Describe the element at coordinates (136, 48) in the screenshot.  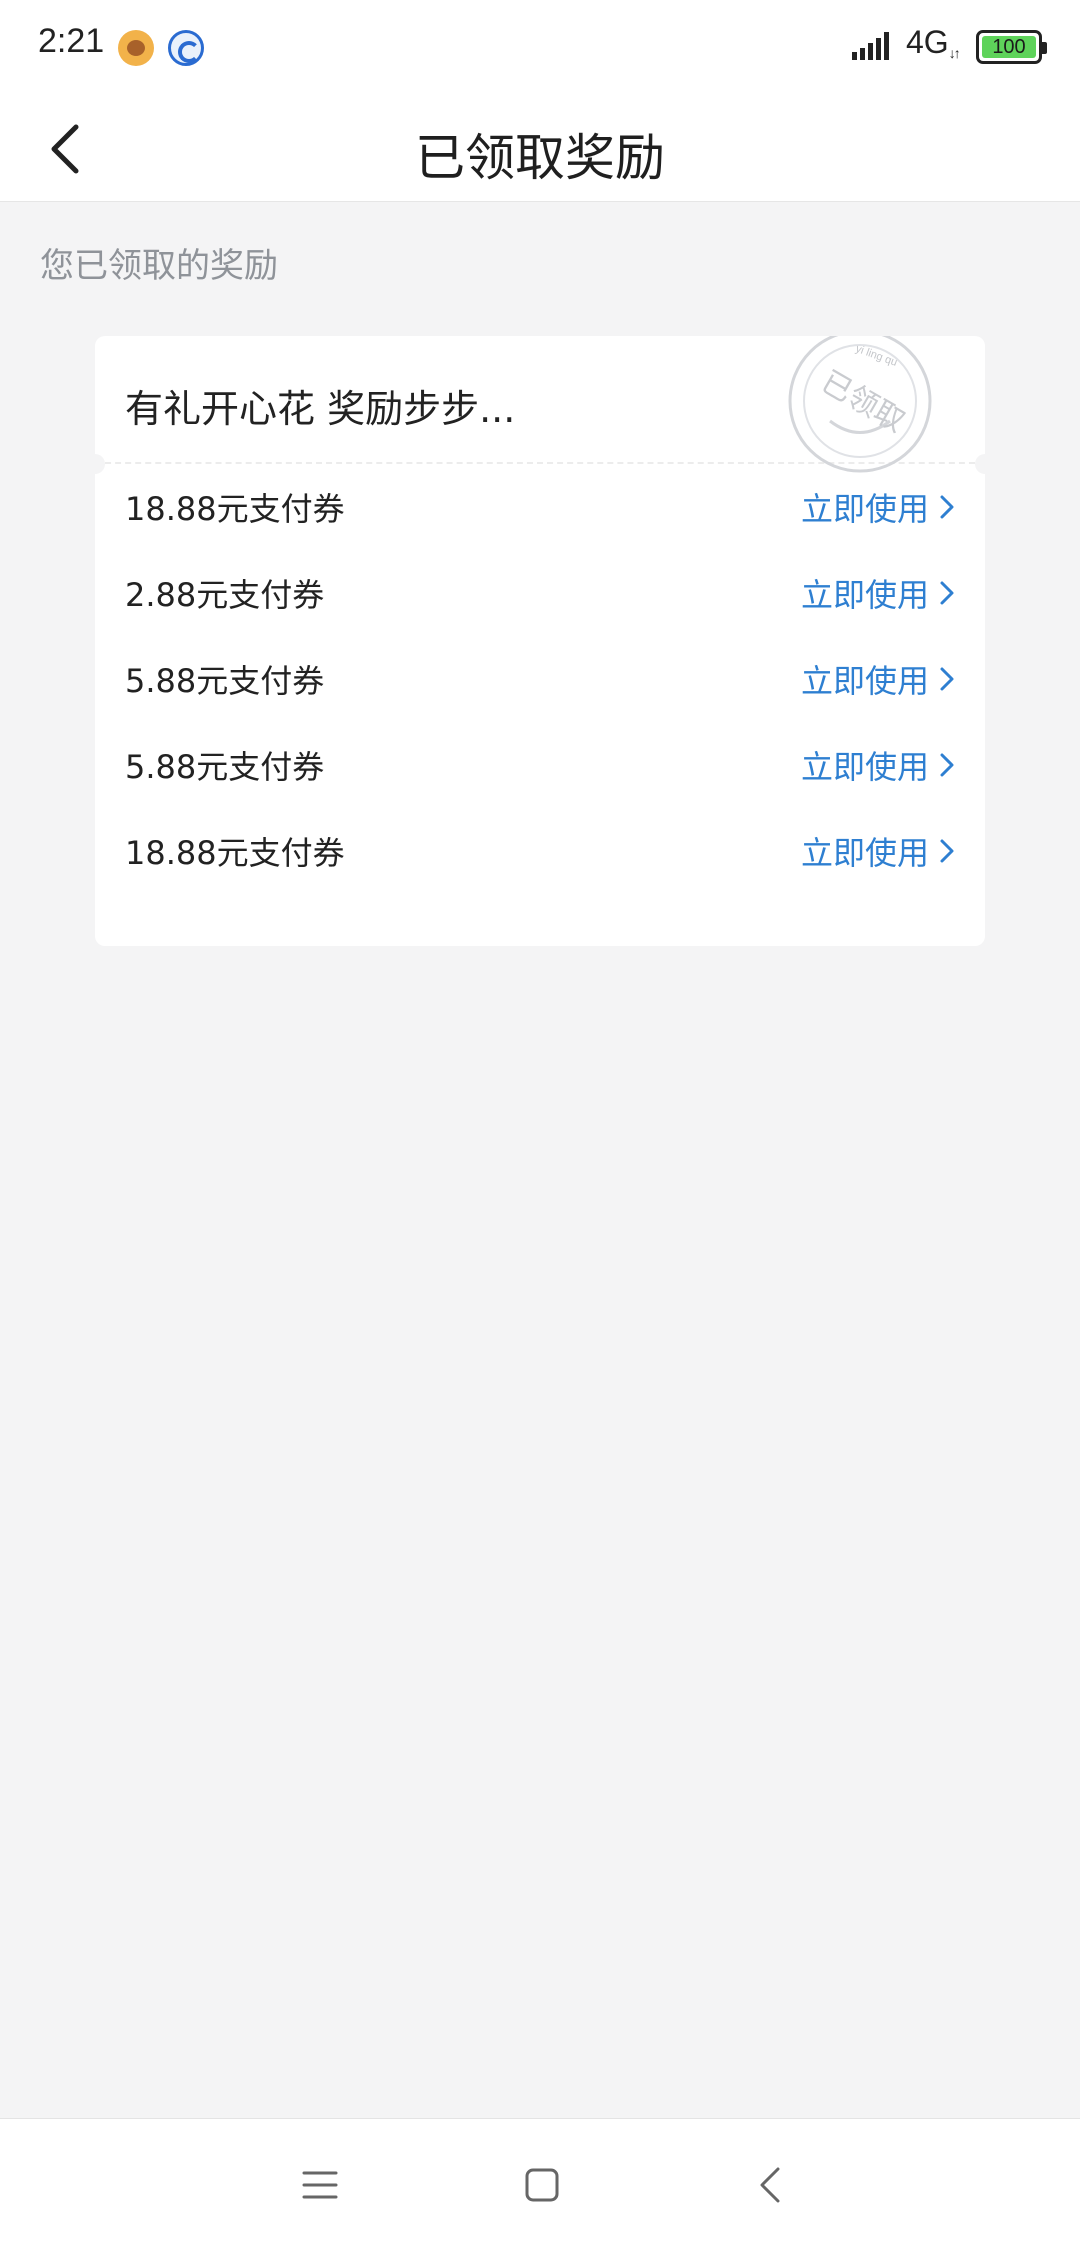
I see `bear-app-icon` at that location.